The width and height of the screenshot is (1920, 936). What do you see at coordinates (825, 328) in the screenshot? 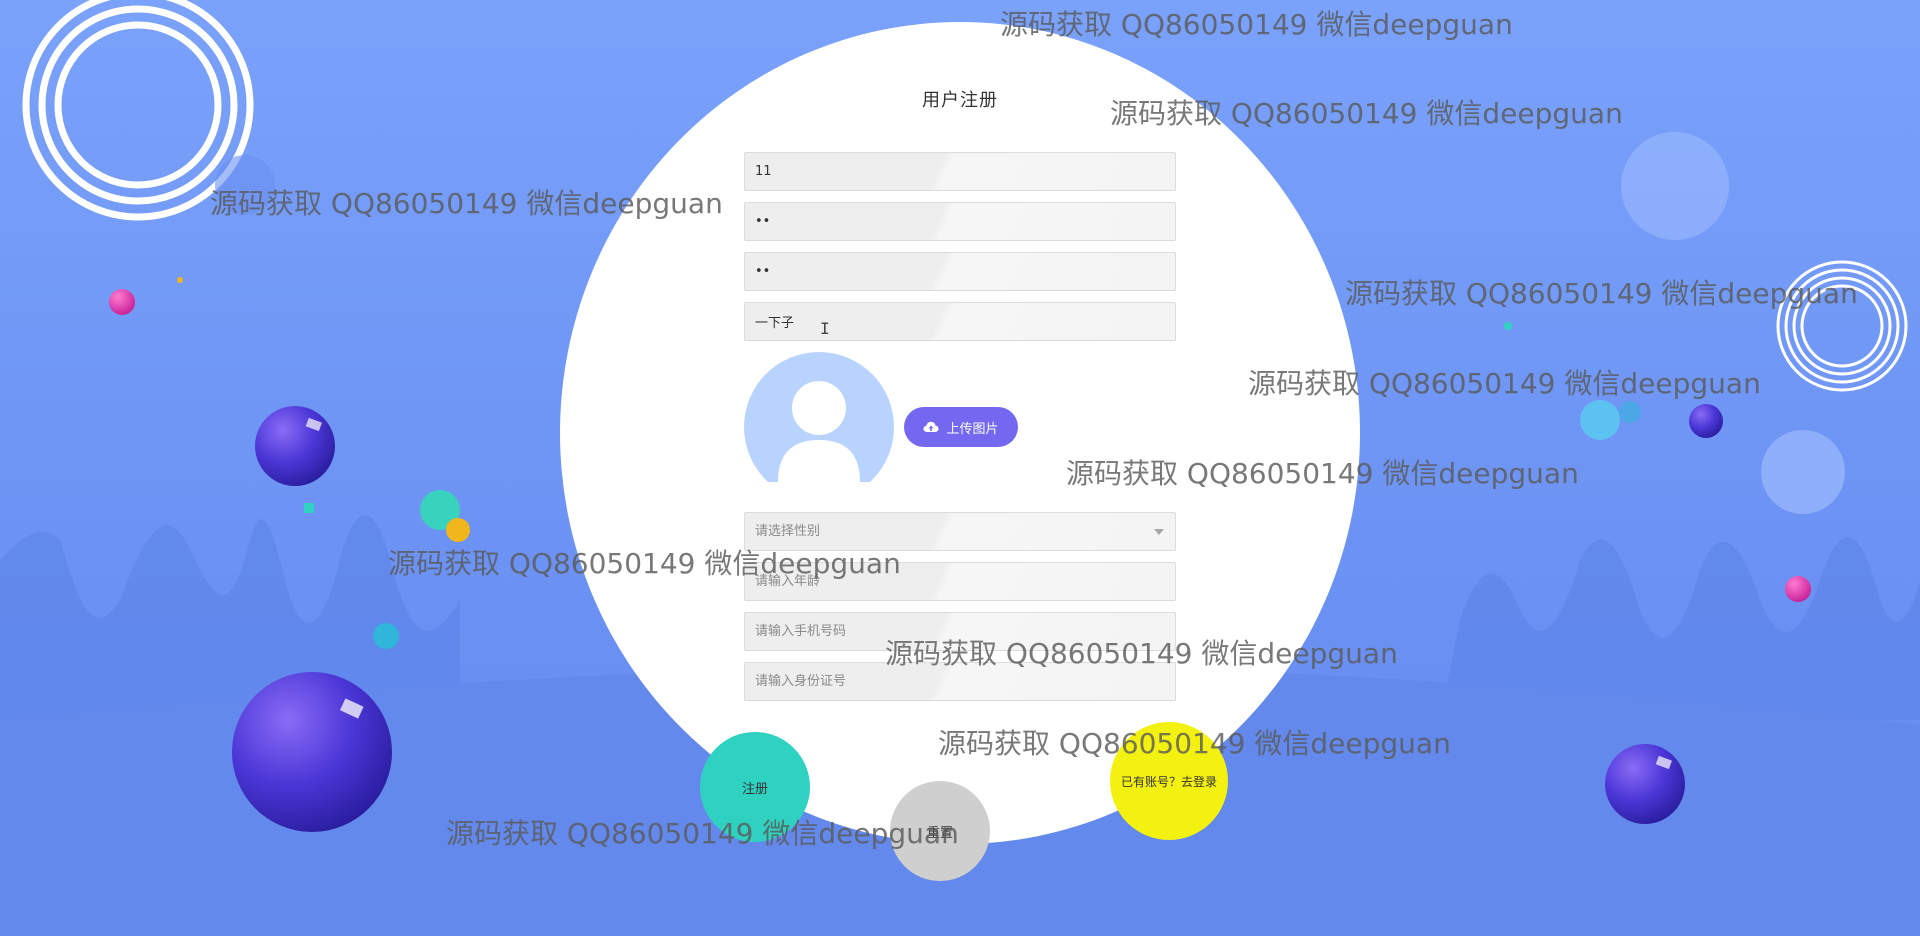
I see `text-cursor-icon: I` at bounding box center [825, 328].